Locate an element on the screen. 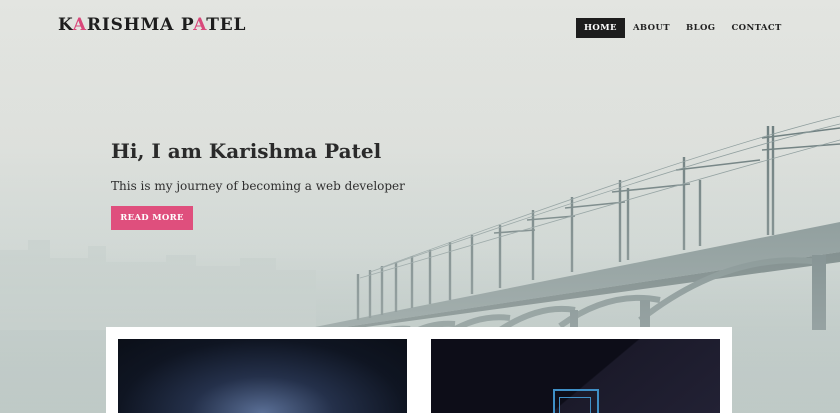  card-image-laptop is located at coordinates (575, 376).